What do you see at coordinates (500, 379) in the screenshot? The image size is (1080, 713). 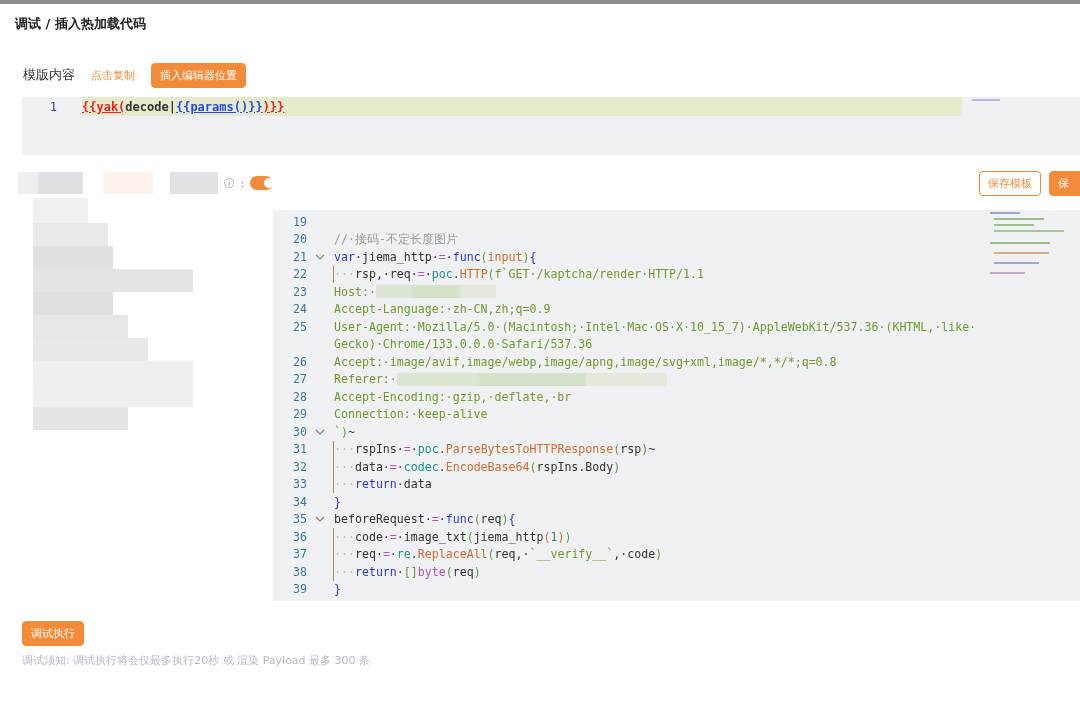 I see `code-line: Referer:·` at bounding box center [500, 379].